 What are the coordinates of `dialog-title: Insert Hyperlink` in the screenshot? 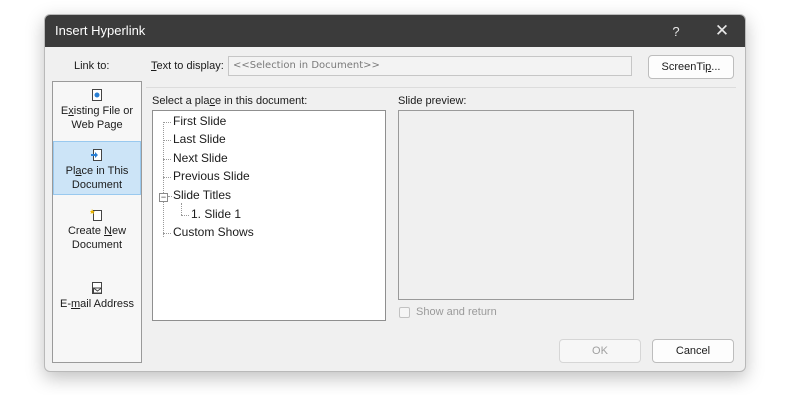 It's located at (100, 30).